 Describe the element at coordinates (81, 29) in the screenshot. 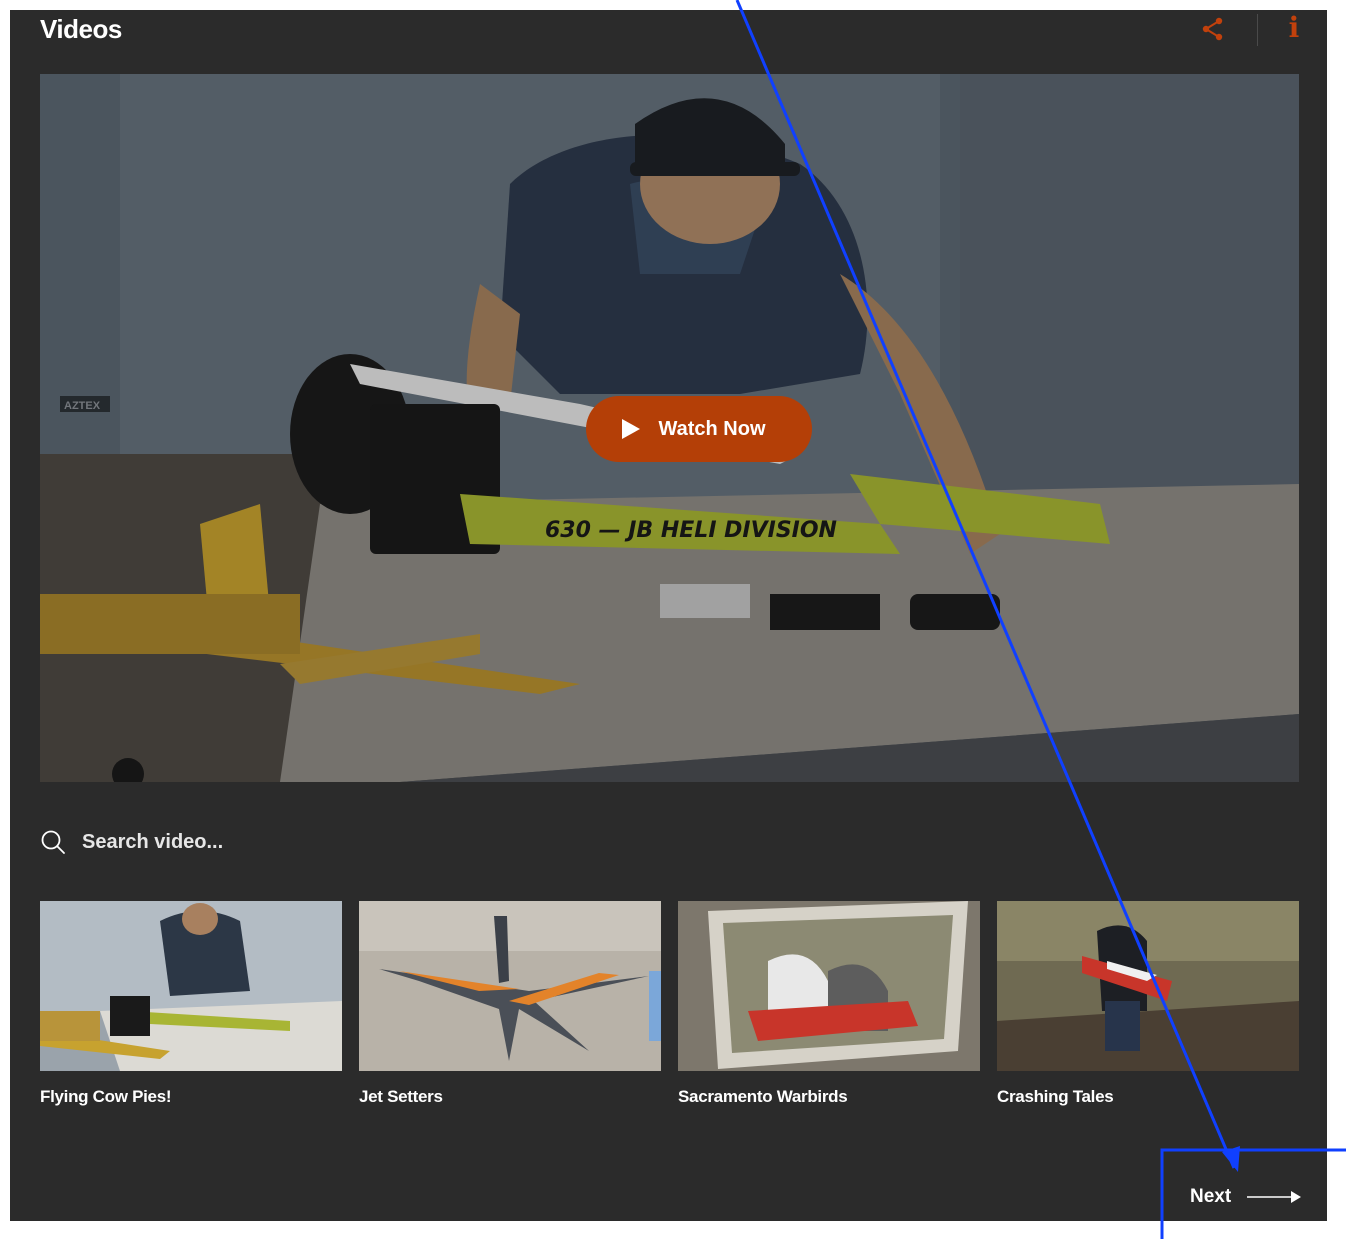

I see `section-title: Videos` at that location.